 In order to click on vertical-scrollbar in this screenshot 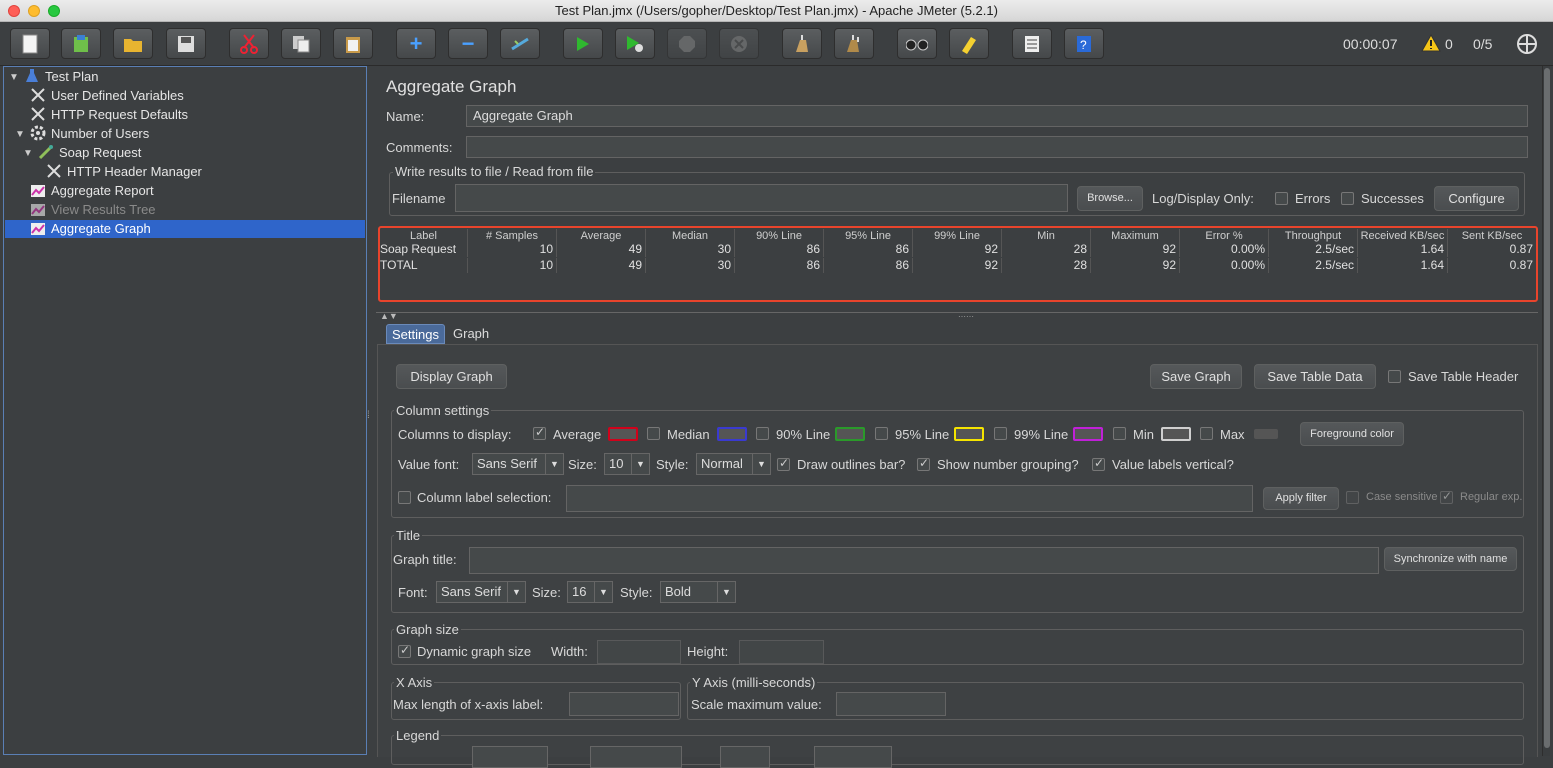, I will do `click(1546, 411)`.